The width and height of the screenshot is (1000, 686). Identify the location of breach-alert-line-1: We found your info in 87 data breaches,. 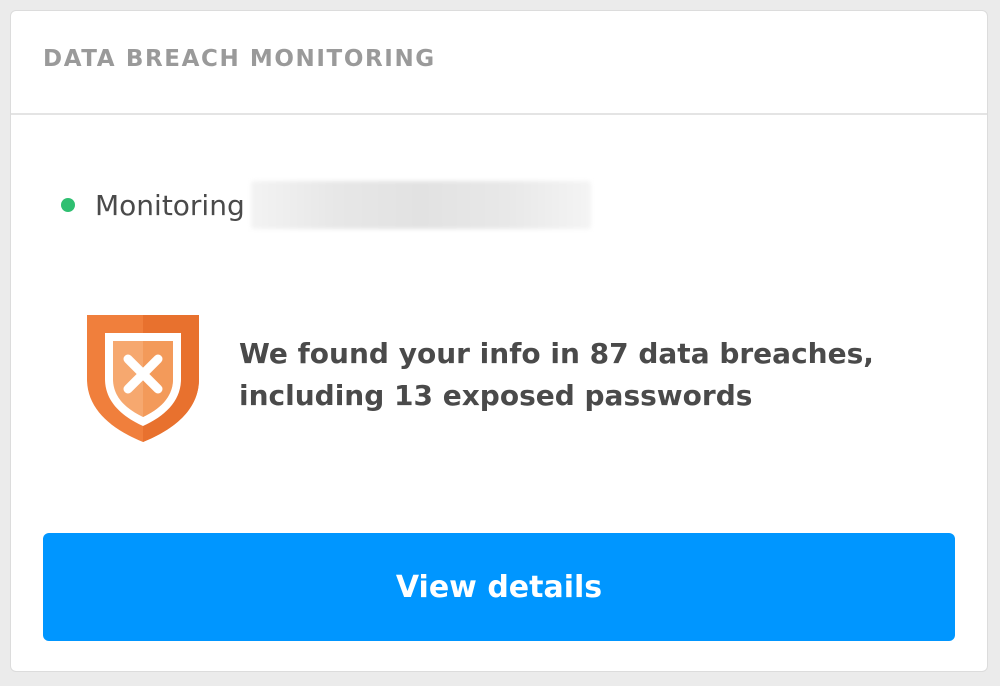
(556, 353).